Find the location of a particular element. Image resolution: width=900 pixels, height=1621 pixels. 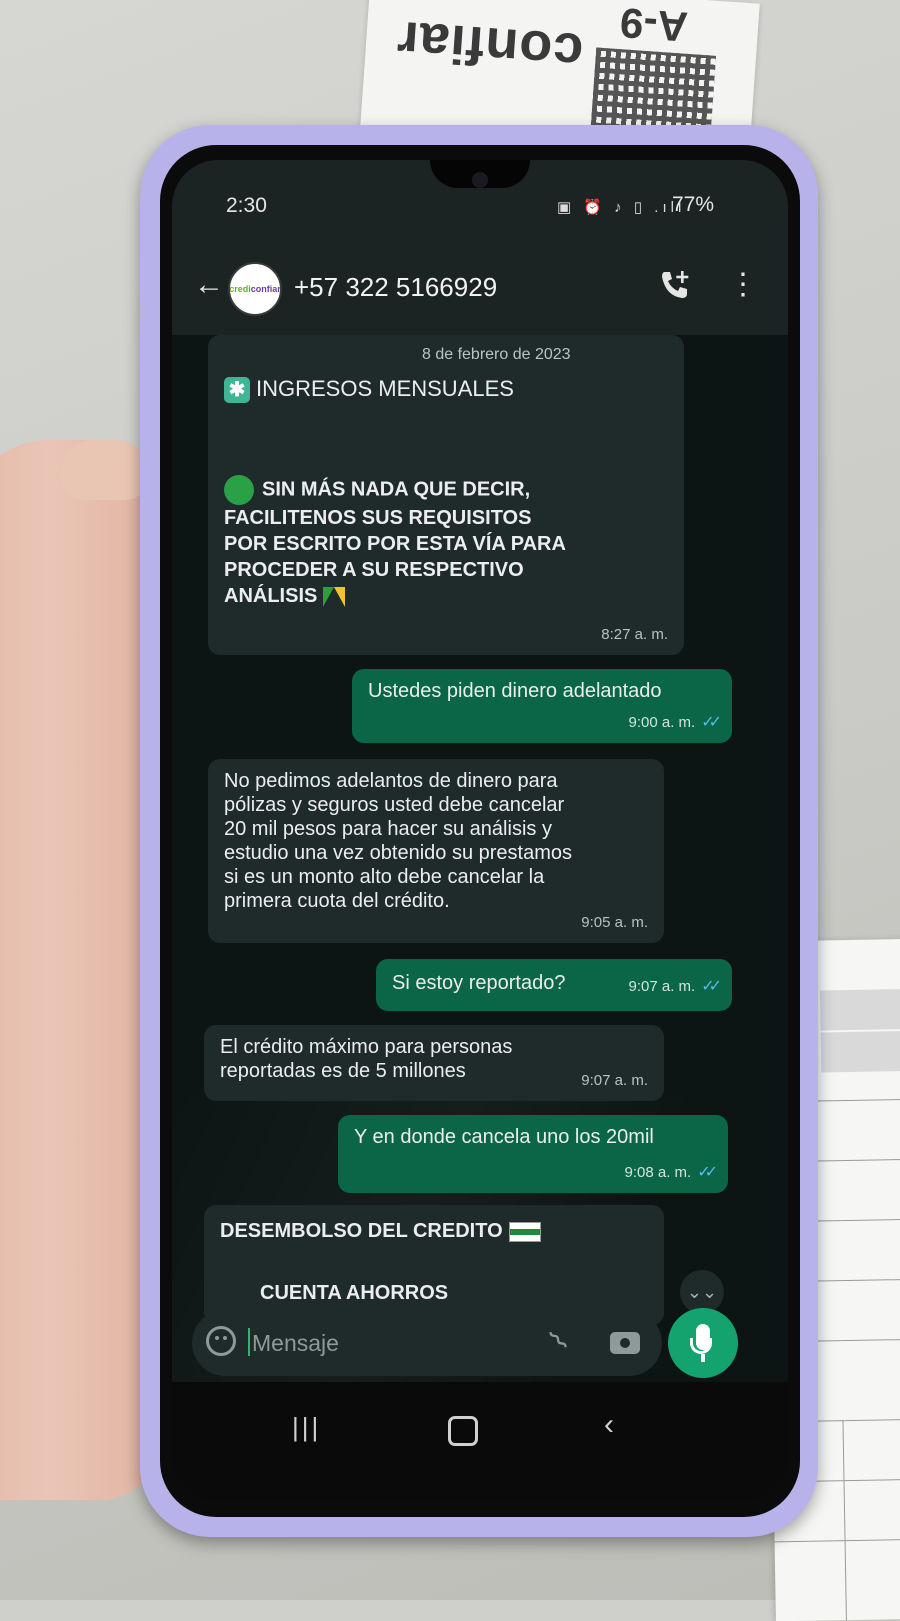

qr-code is located at coordinates (653, 91).